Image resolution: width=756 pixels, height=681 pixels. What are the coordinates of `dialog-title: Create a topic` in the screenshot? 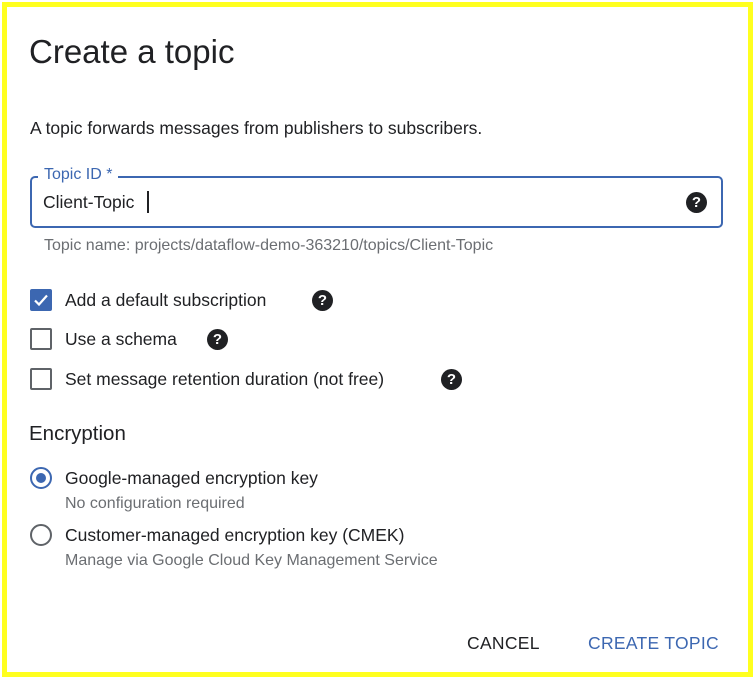 It's located at (132, 51).